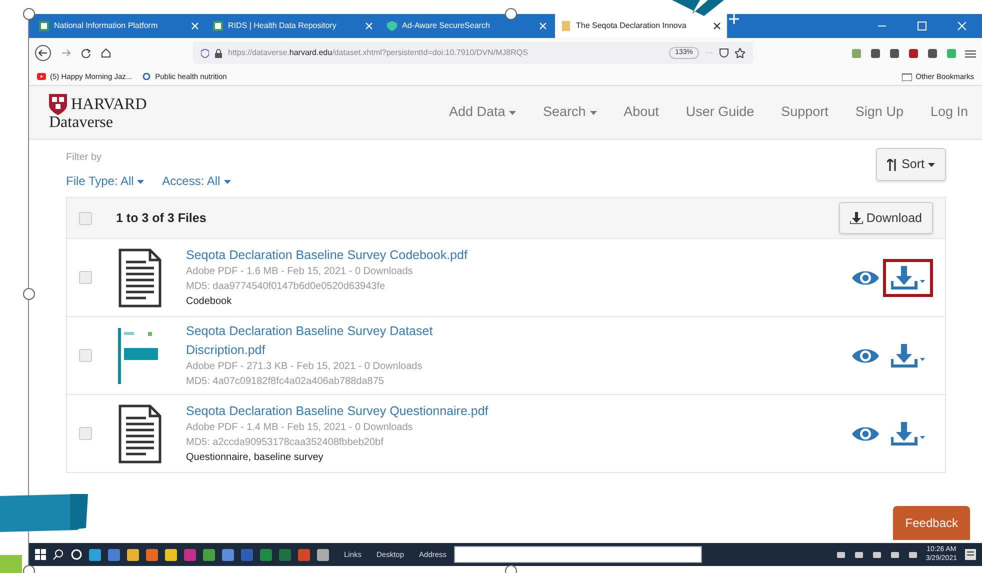 This screenshot has height=573, width=982. Describe the element at coordinates (119, 26) in the screenshot. I see `browser-tab: National Information Platform` at that location.